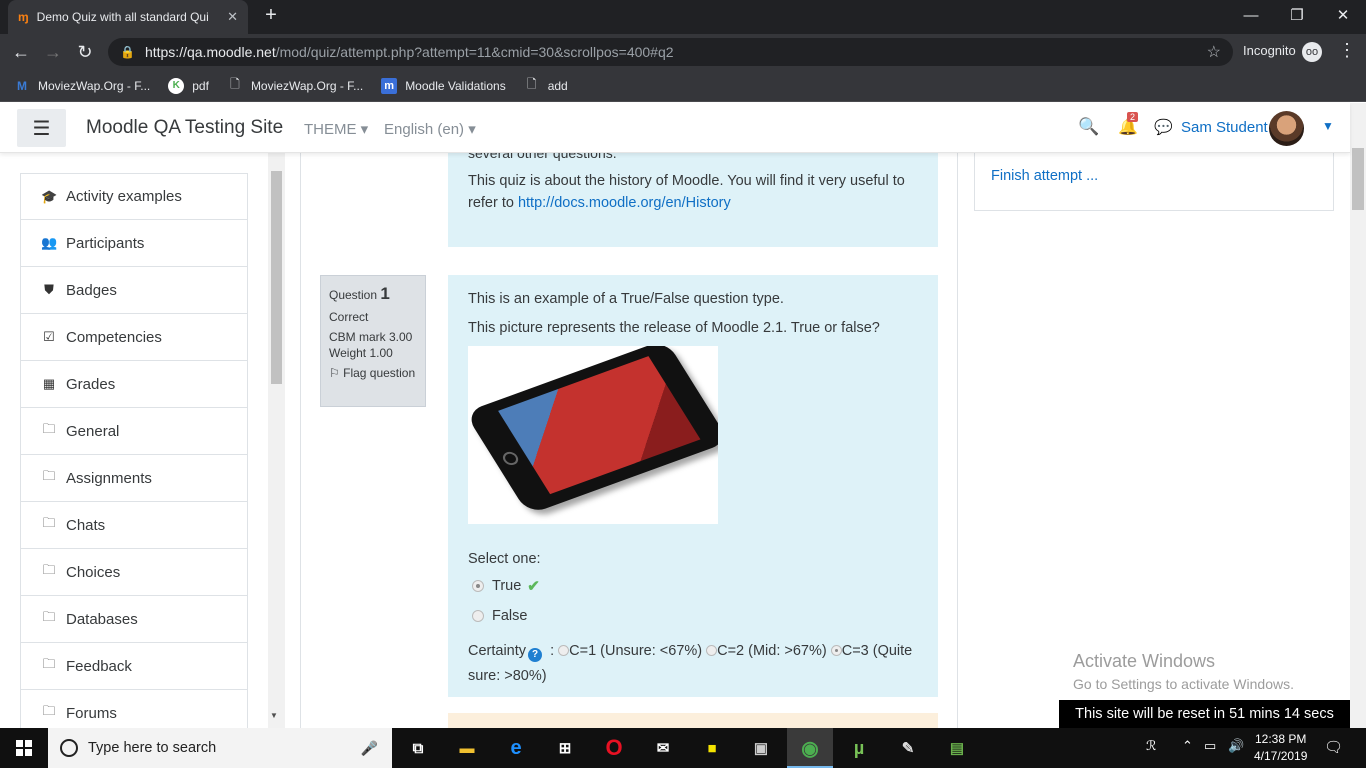 The height and width of the screenshot is (768, 1366). I want to click on chrome-icon: ◉, so click(810, 748).